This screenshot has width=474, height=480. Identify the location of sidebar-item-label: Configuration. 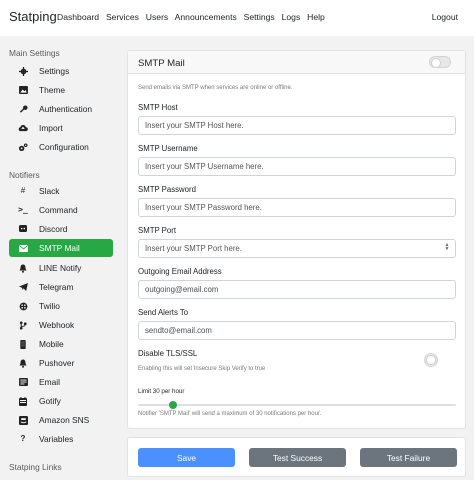
(64, 147).